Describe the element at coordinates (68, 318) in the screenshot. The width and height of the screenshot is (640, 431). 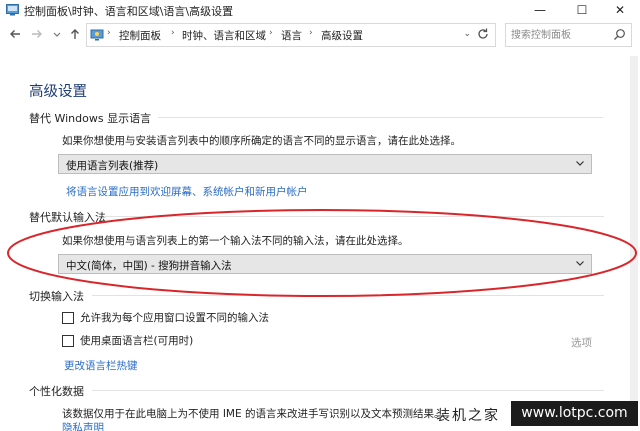
I see `per-app-input-checkbox` at that location.